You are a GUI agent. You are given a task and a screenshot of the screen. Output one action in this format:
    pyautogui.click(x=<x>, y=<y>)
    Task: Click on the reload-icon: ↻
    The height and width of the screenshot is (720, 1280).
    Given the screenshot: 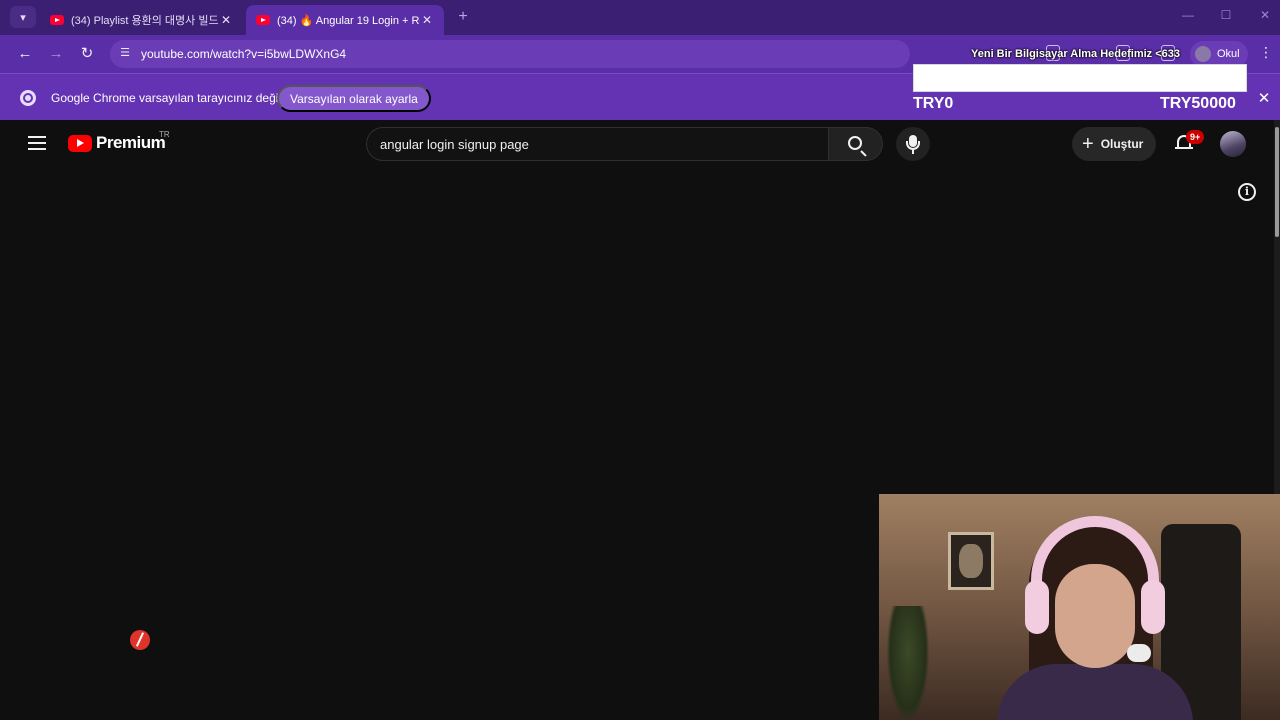 What is the action you would take?
    pyautogui.click(x=87, y=54)
    